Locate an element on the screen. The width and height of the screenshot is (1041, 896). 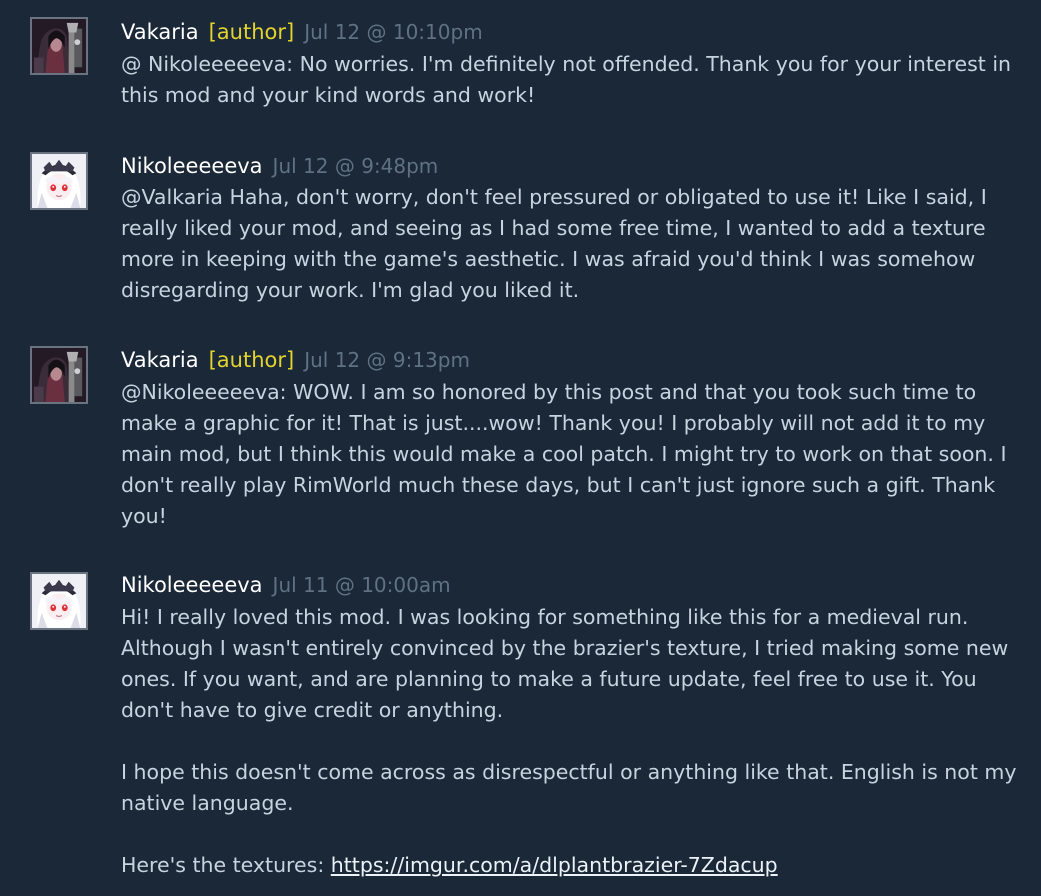
comment-timestamp: Jul 12 @ 9:48pm is located at coordinates (355, 166).